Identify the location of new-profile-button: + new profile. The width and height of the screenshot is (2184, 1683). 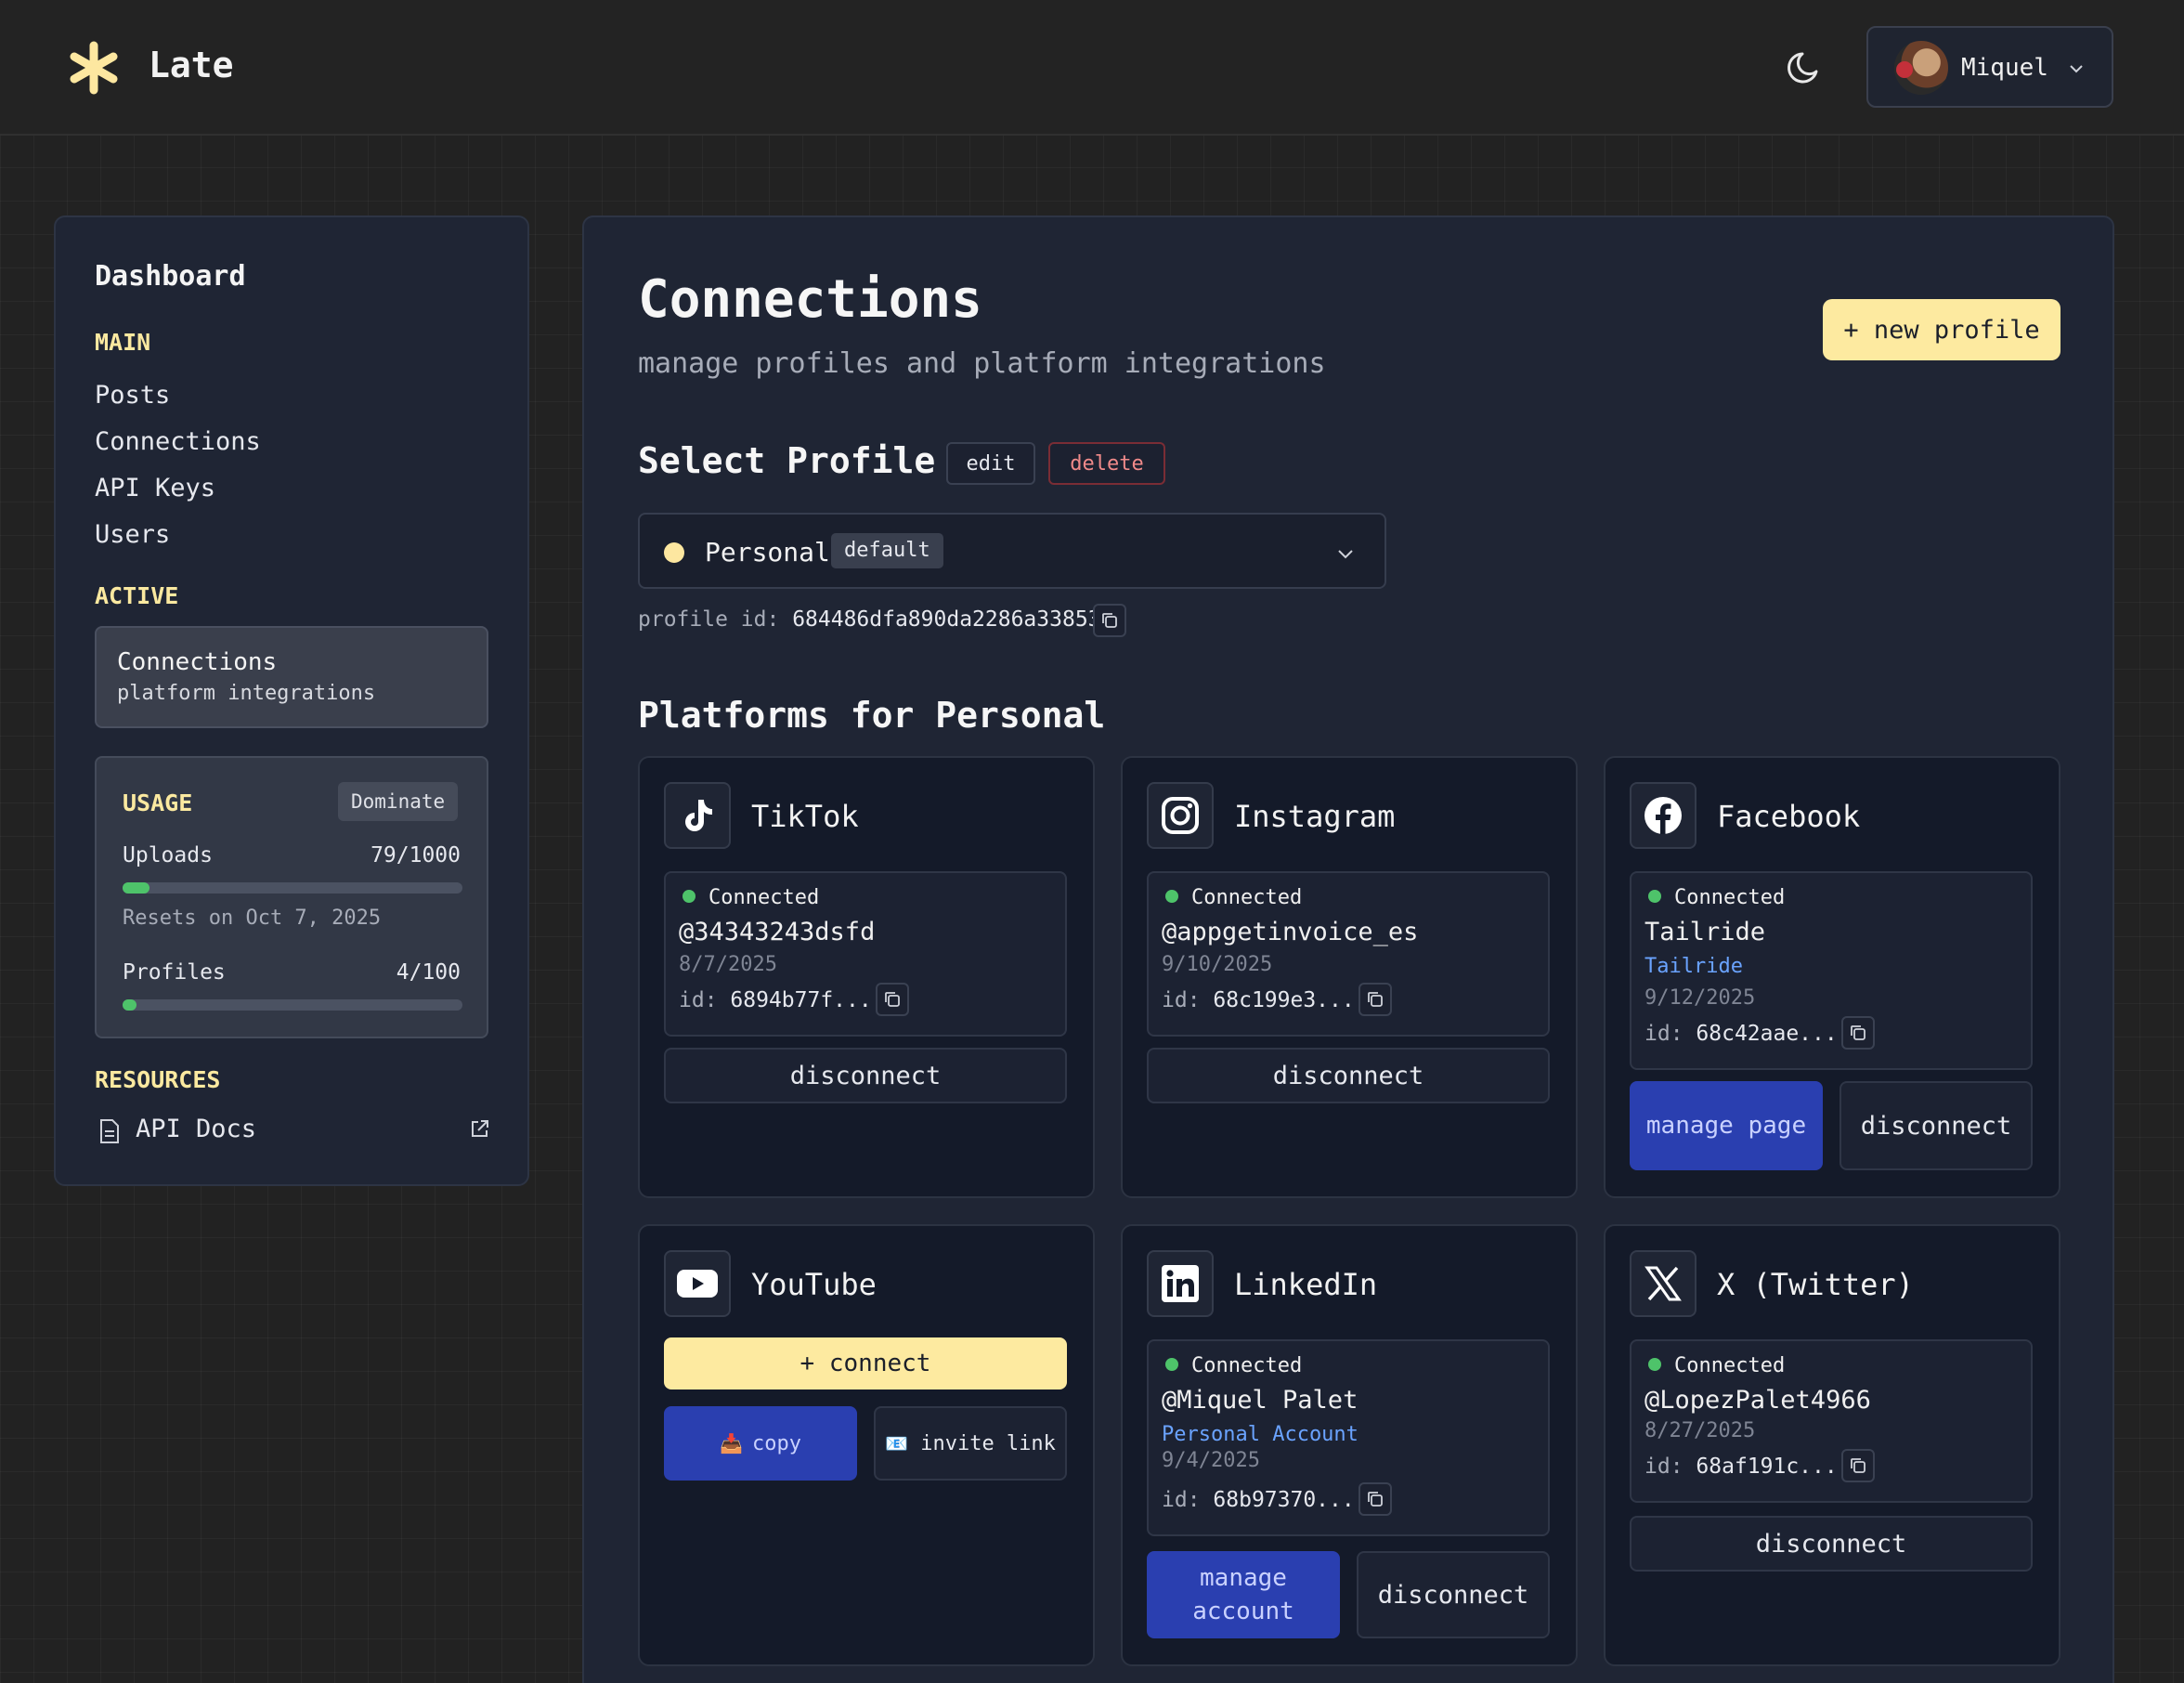
(1941, 329).